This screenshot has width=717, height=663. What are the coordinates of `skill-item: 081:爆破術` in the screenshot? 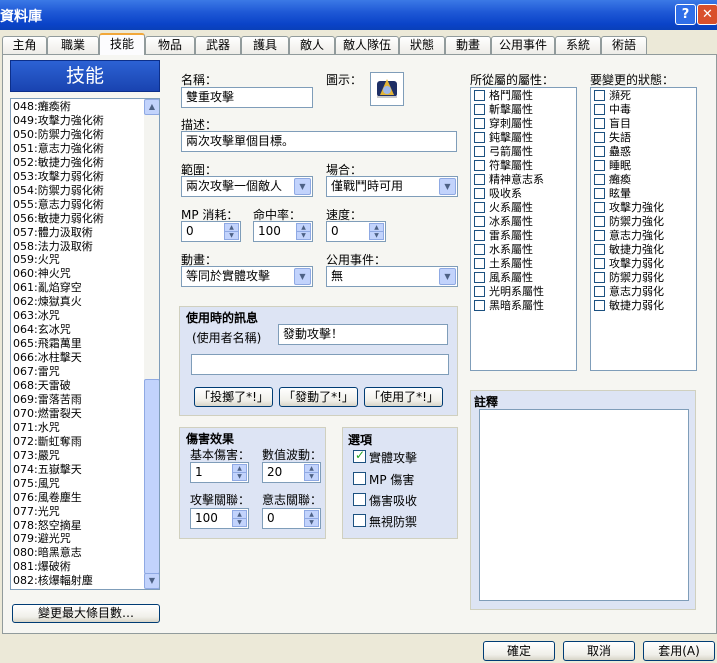 It's located at (42, 567).